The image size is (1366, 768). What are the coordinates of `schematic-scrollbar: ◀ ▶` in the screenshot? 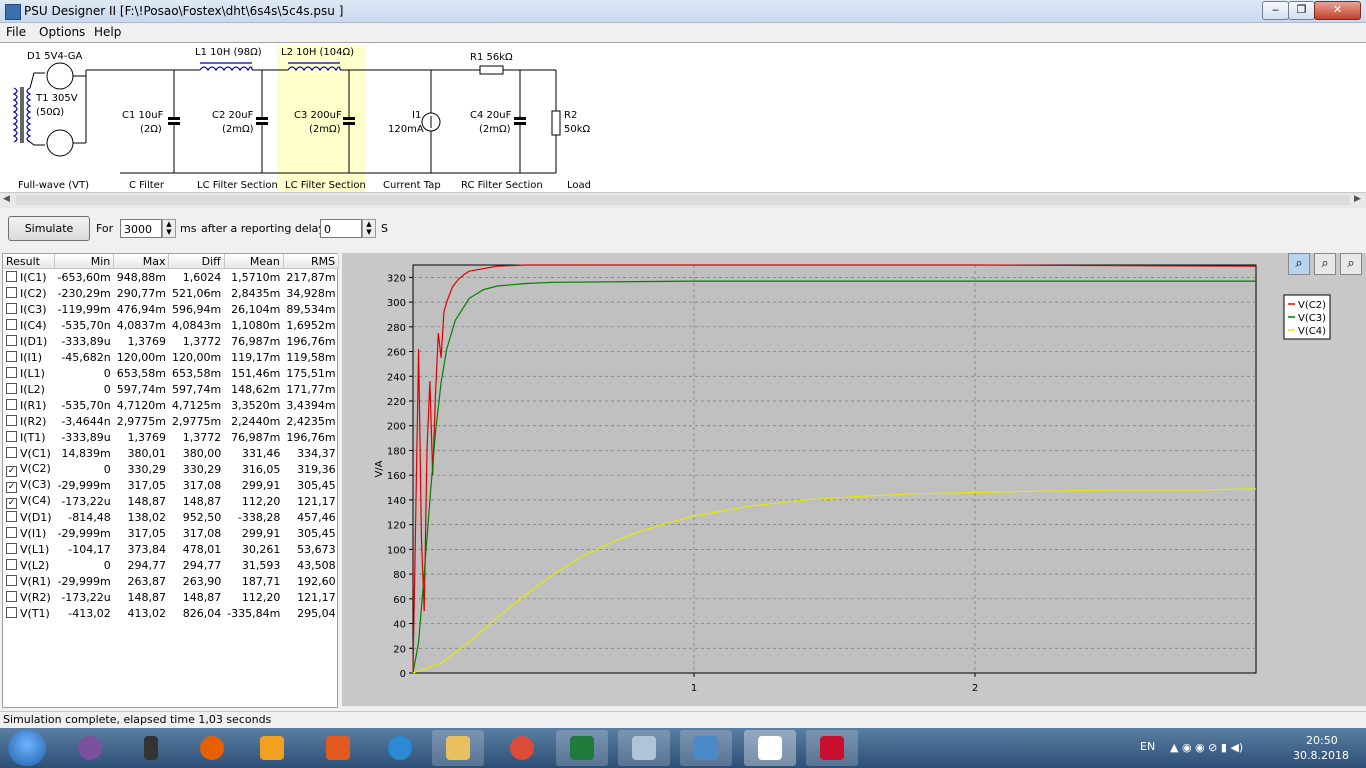 It's located at (683, 200).